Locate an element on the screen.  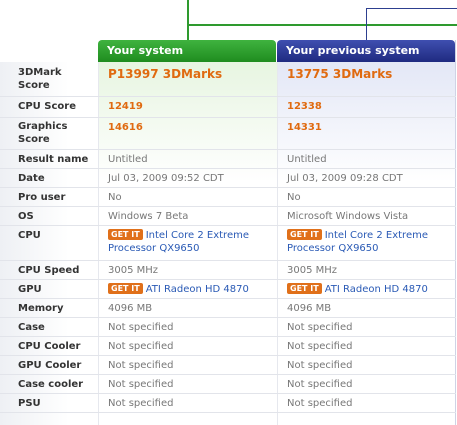
row-label: CPU Cooler is located at coordinates (49, 346).